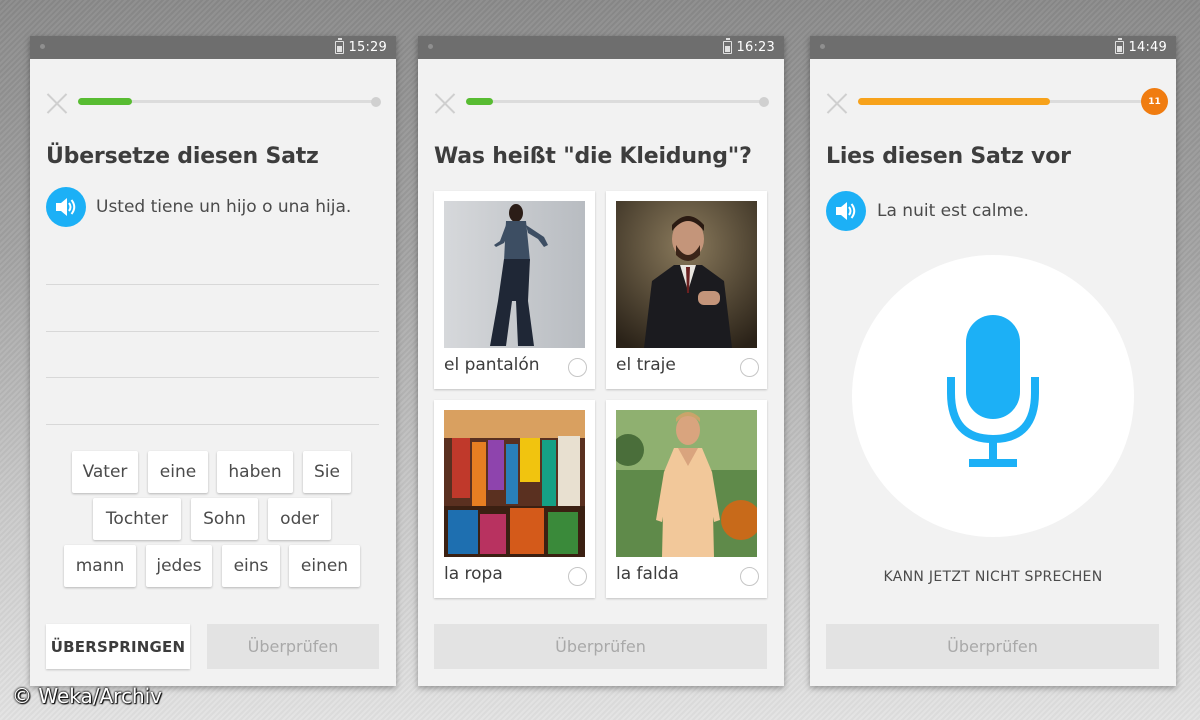 The image size is (1200, 720). Describe the element at coordinates (514, 483) in the screenshot. I see `clothing-store-photo` at that location.